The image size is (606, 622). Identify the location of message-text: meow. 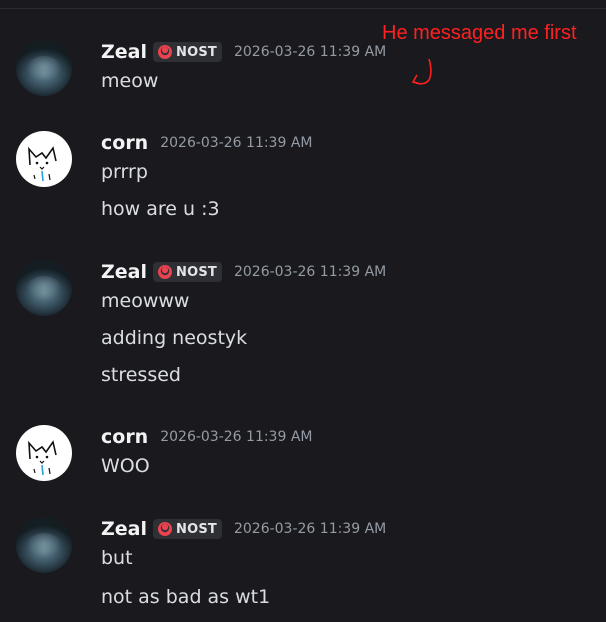
(130, 81).